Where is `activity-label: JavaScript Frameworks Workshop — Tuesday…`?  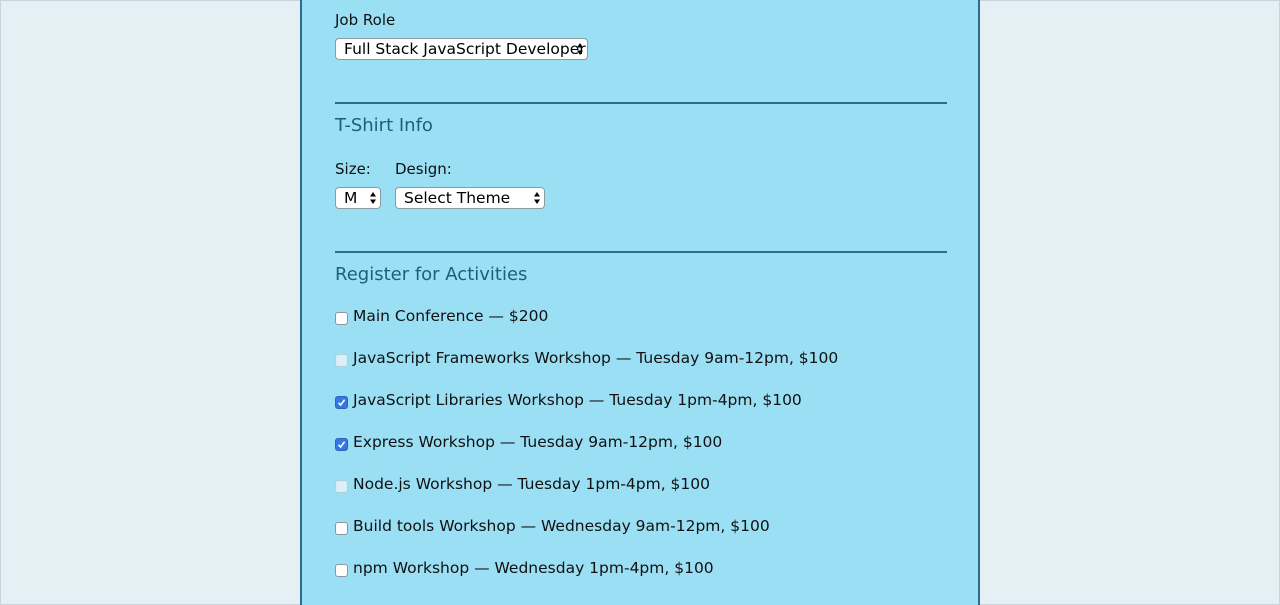
activity-label: JavaScript Frameworks Workshop — Tuesday… is located at coordinates (596, 358).